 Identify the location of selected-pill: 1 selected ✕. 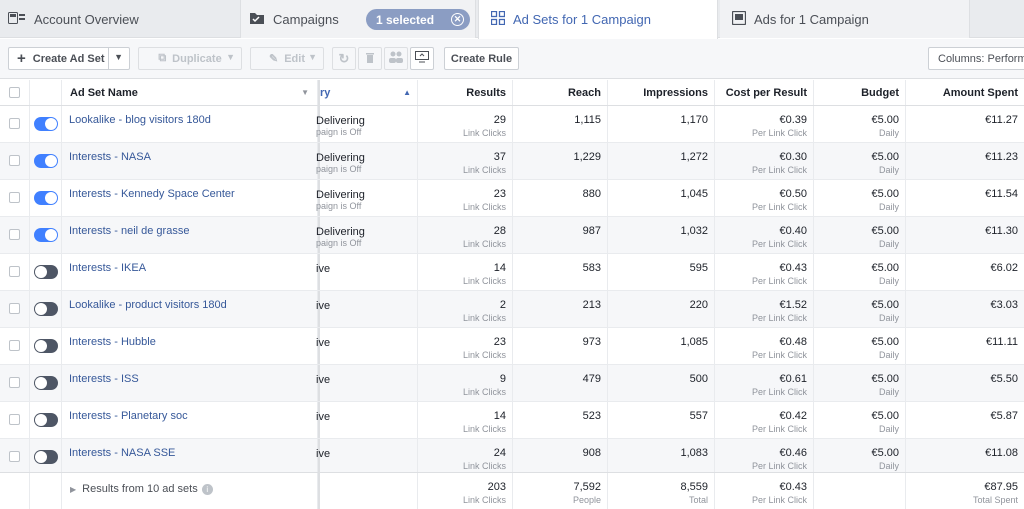
(418, 19).